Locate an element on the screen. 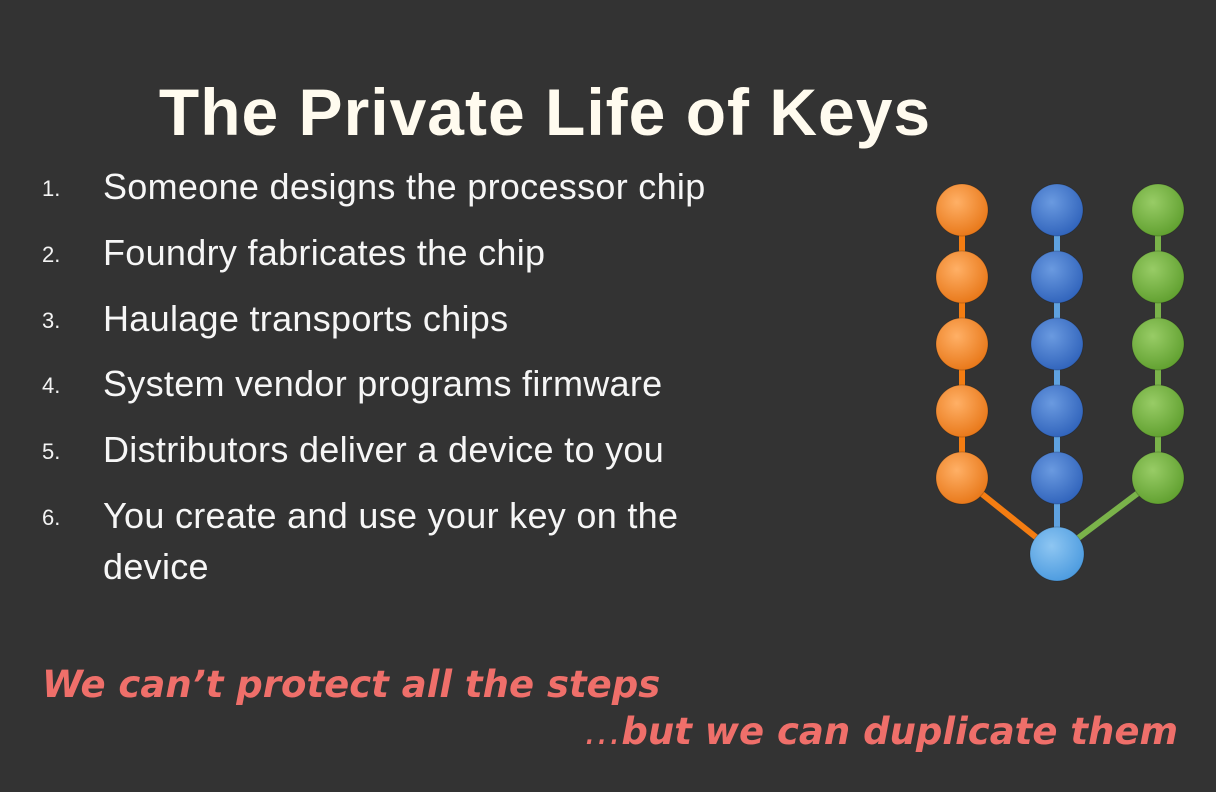 This screenshot has height=792, width=1216. step-number: 4. is located at coordinates (51, 385).